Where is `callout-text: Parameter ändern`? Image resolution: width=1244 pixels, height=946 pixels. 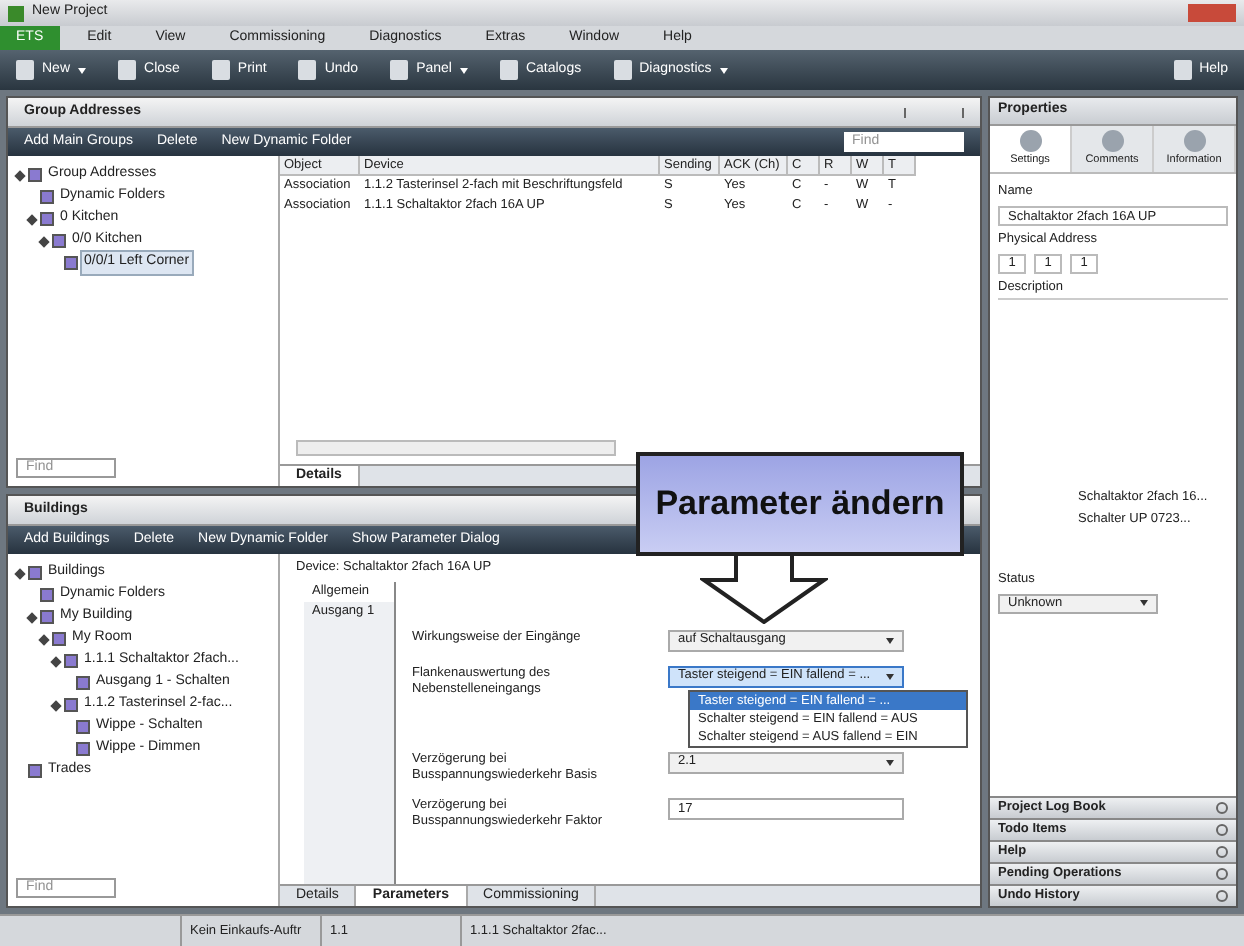 callout-text: Parameter ändern is located at coordinates (800, 504).